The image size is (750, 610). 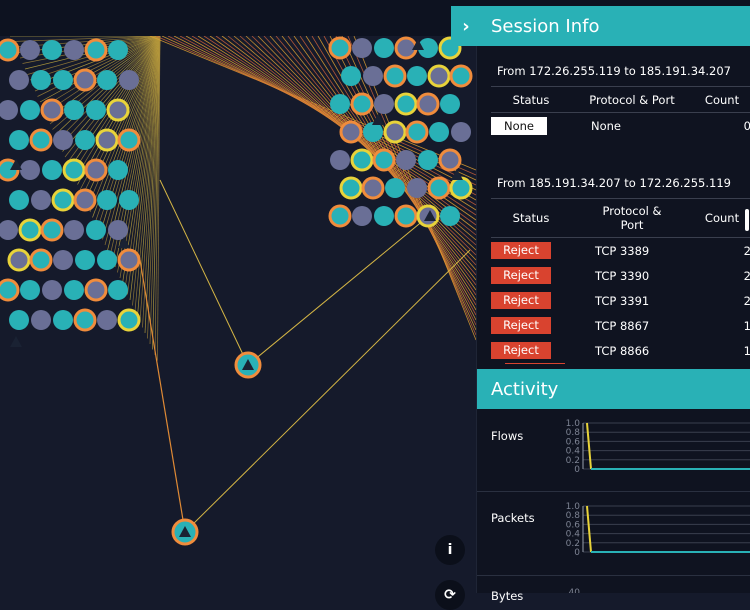 What do you see at coordinates (466, 26) in the screenshot?
I see `chevron-right-icon: ›` at bounding box center [466, 26].